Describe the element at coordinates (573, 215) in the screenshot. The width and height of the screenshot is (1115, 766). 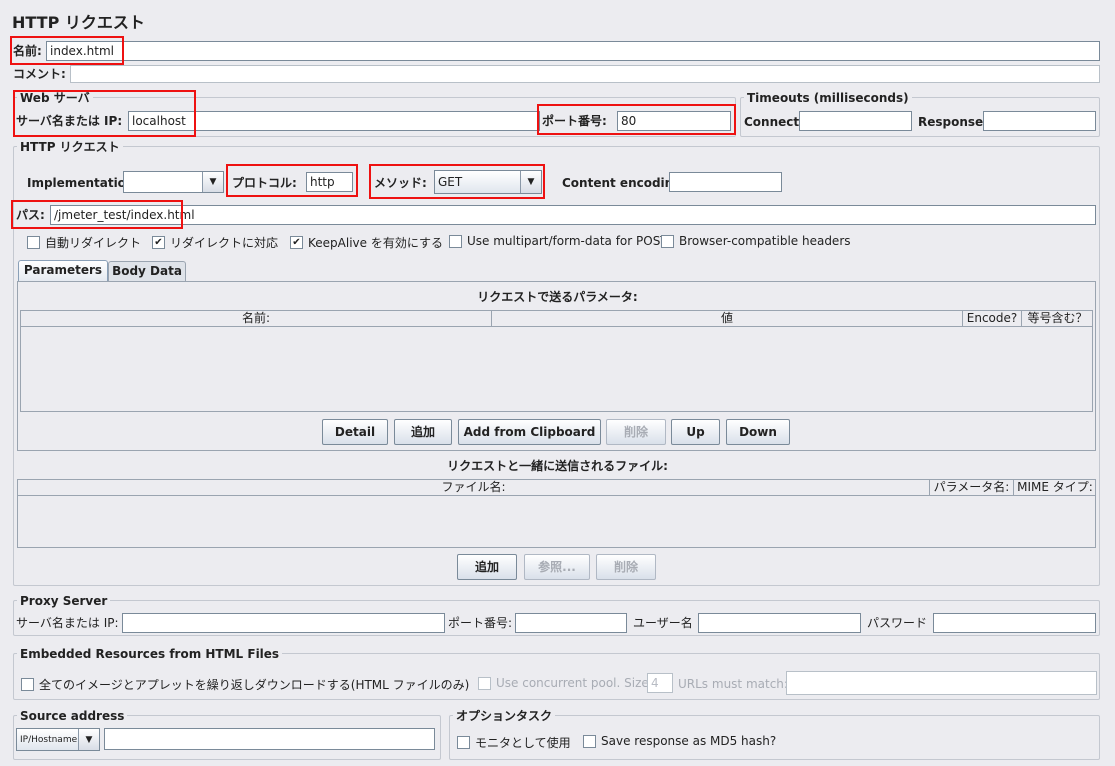
I see `path-field: /jmeter_test/index.html` at that location.